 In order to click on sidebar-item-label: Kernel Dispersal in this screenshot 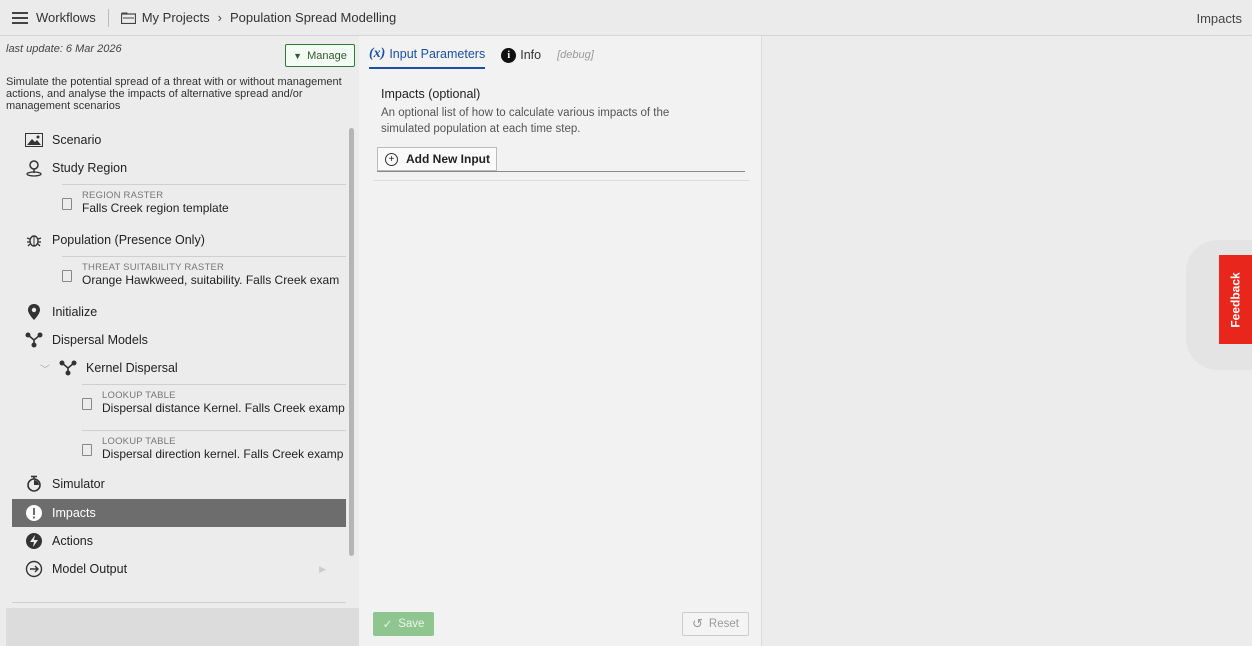, I will do `click(132, 368)`.